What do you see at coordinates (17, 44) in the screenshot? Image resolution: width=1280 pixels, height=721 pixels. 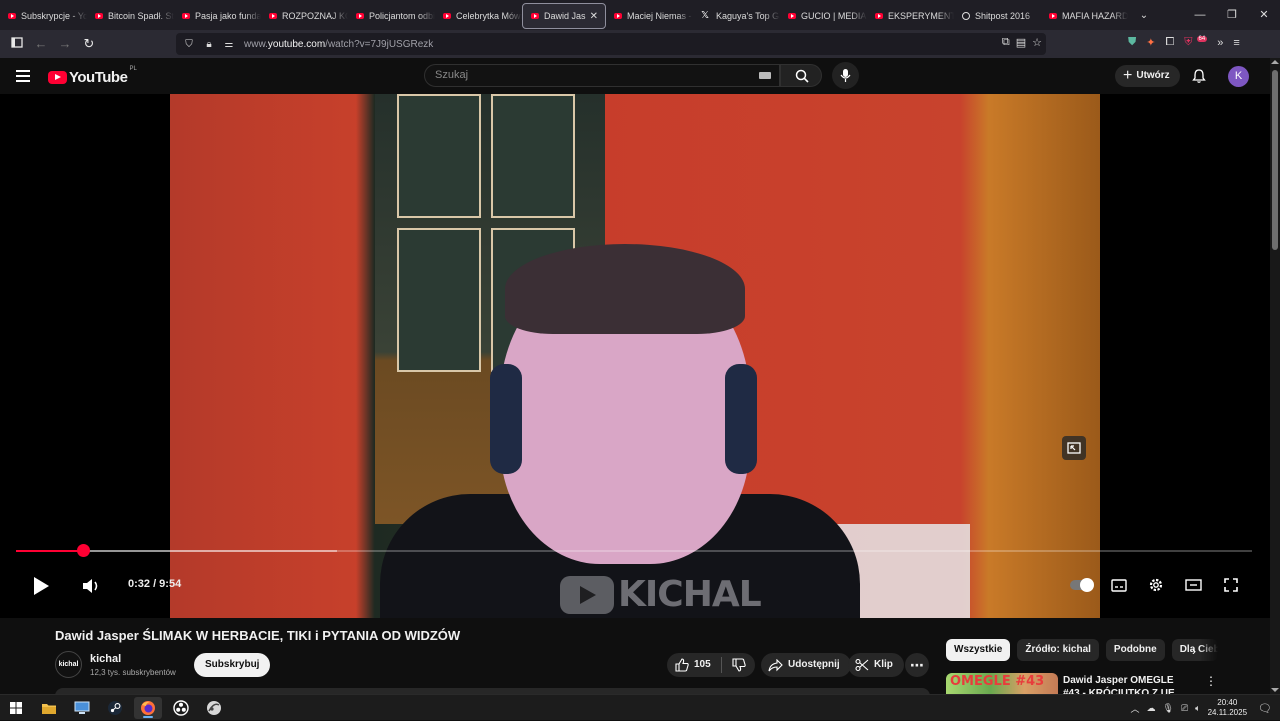 I see `sidebar-toggle-icon` at bounding box center [17, 44].